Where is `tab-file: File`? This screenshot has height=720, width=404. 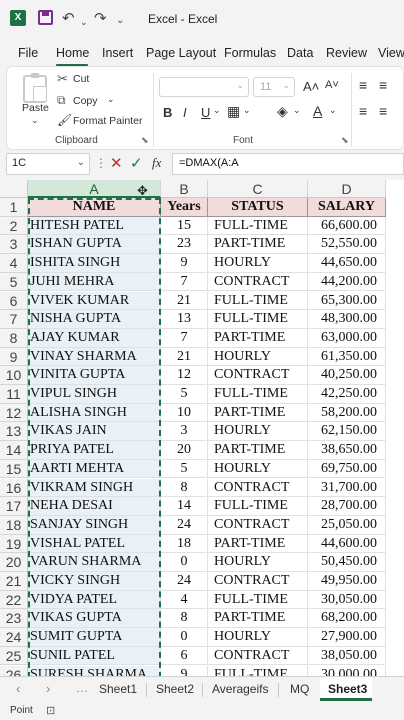
tab-file: File is located at coordinates (28, 53).